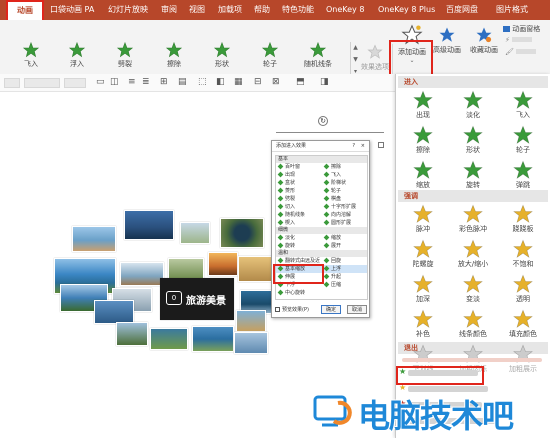 This screenshot has width=550, height=438. Describe the element at coordinates (197, 299) in the screenshot. I see `title-card: 0 旅游美景` at that location.